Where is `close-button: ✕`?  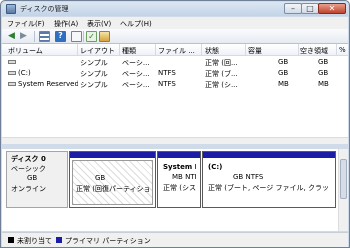 close-button: ✕ is located at coordinates (332, 8).